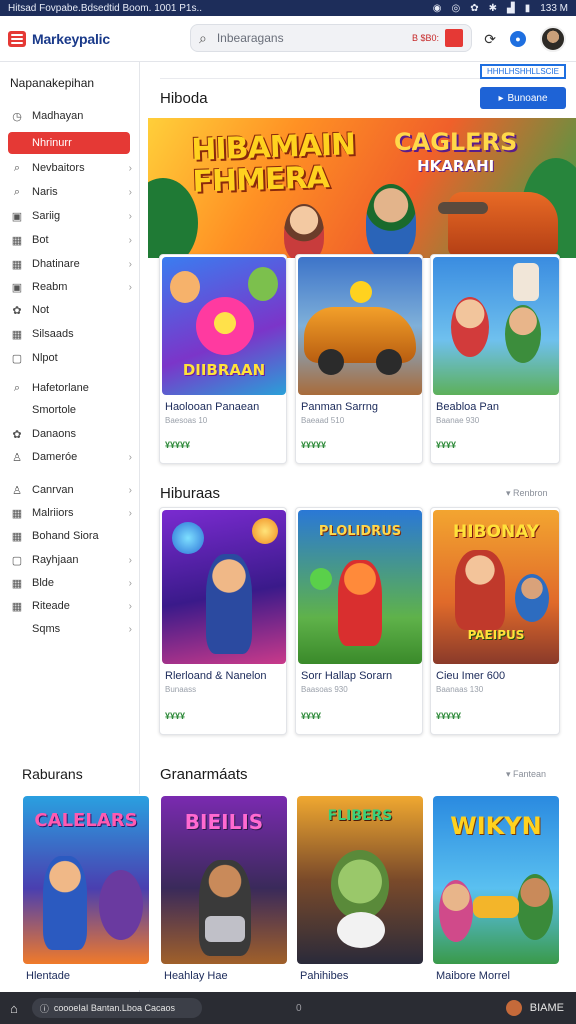 The width and height of the screenshot is (576, 1024). What do you see at coordinates (510, 493) in the screenshot?
I see `chevron-down-icon: ▾` at bounding box center [510, 493].